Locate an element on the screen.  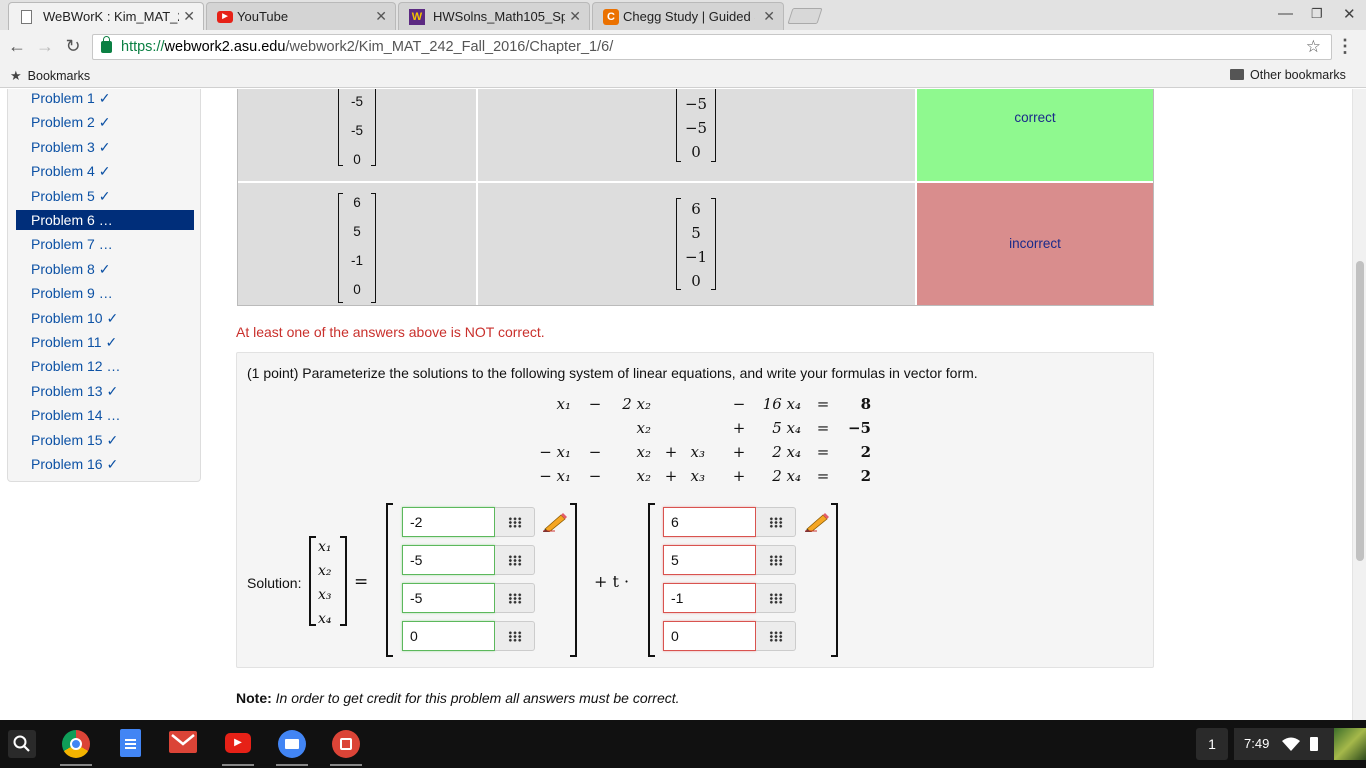
tab-chegg: C Chegg Study | Guided So ✕ is located at coordinates (688, 16).